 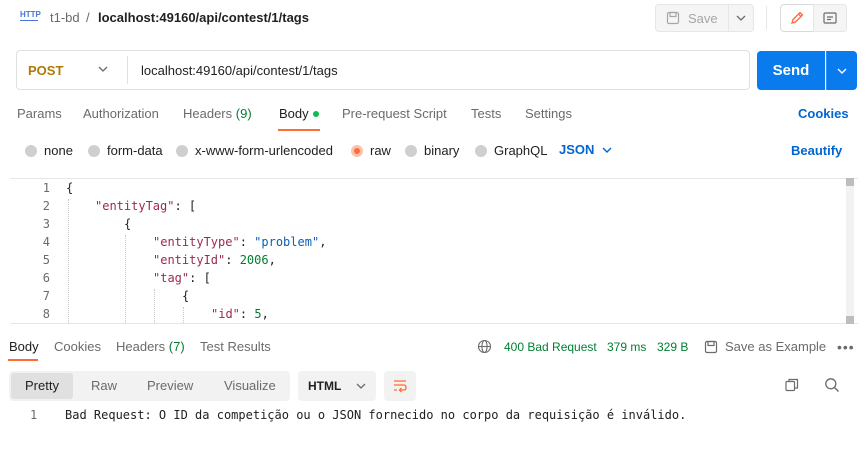 I want to click on radio-label: binary, so click(x=442, y=150).